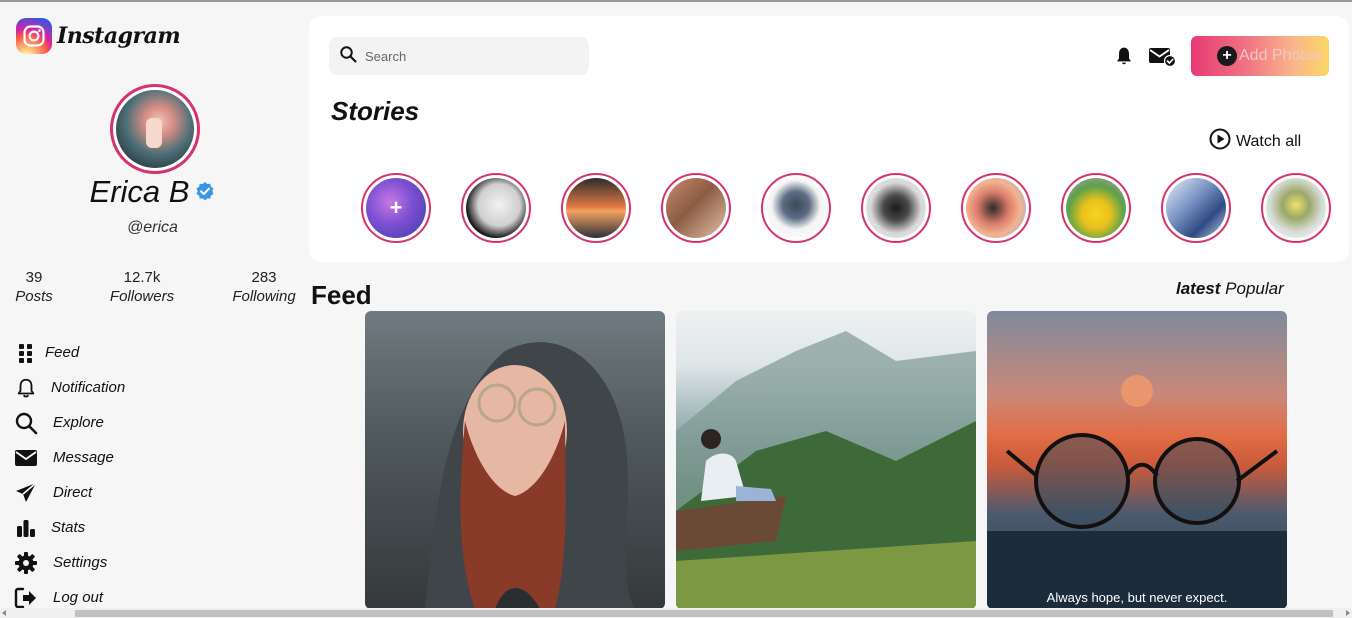 The image size is (1352, 618). What do you see at coordinates (83, 457) in the screenshot?
I see `sidebar-item-label: Message` at bounding box center [83, 457].